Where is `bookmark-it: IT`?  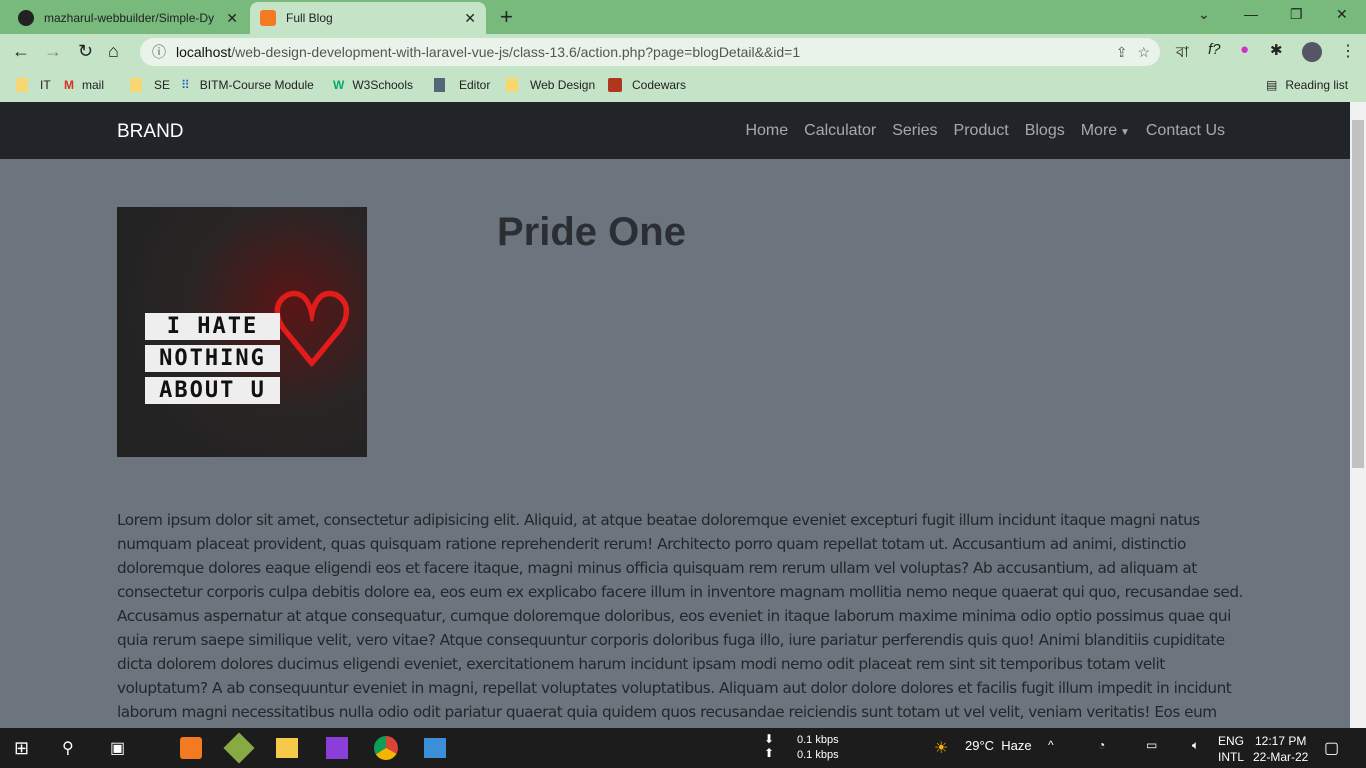 bookmark-it: IT is located at coordinates (33, 85).